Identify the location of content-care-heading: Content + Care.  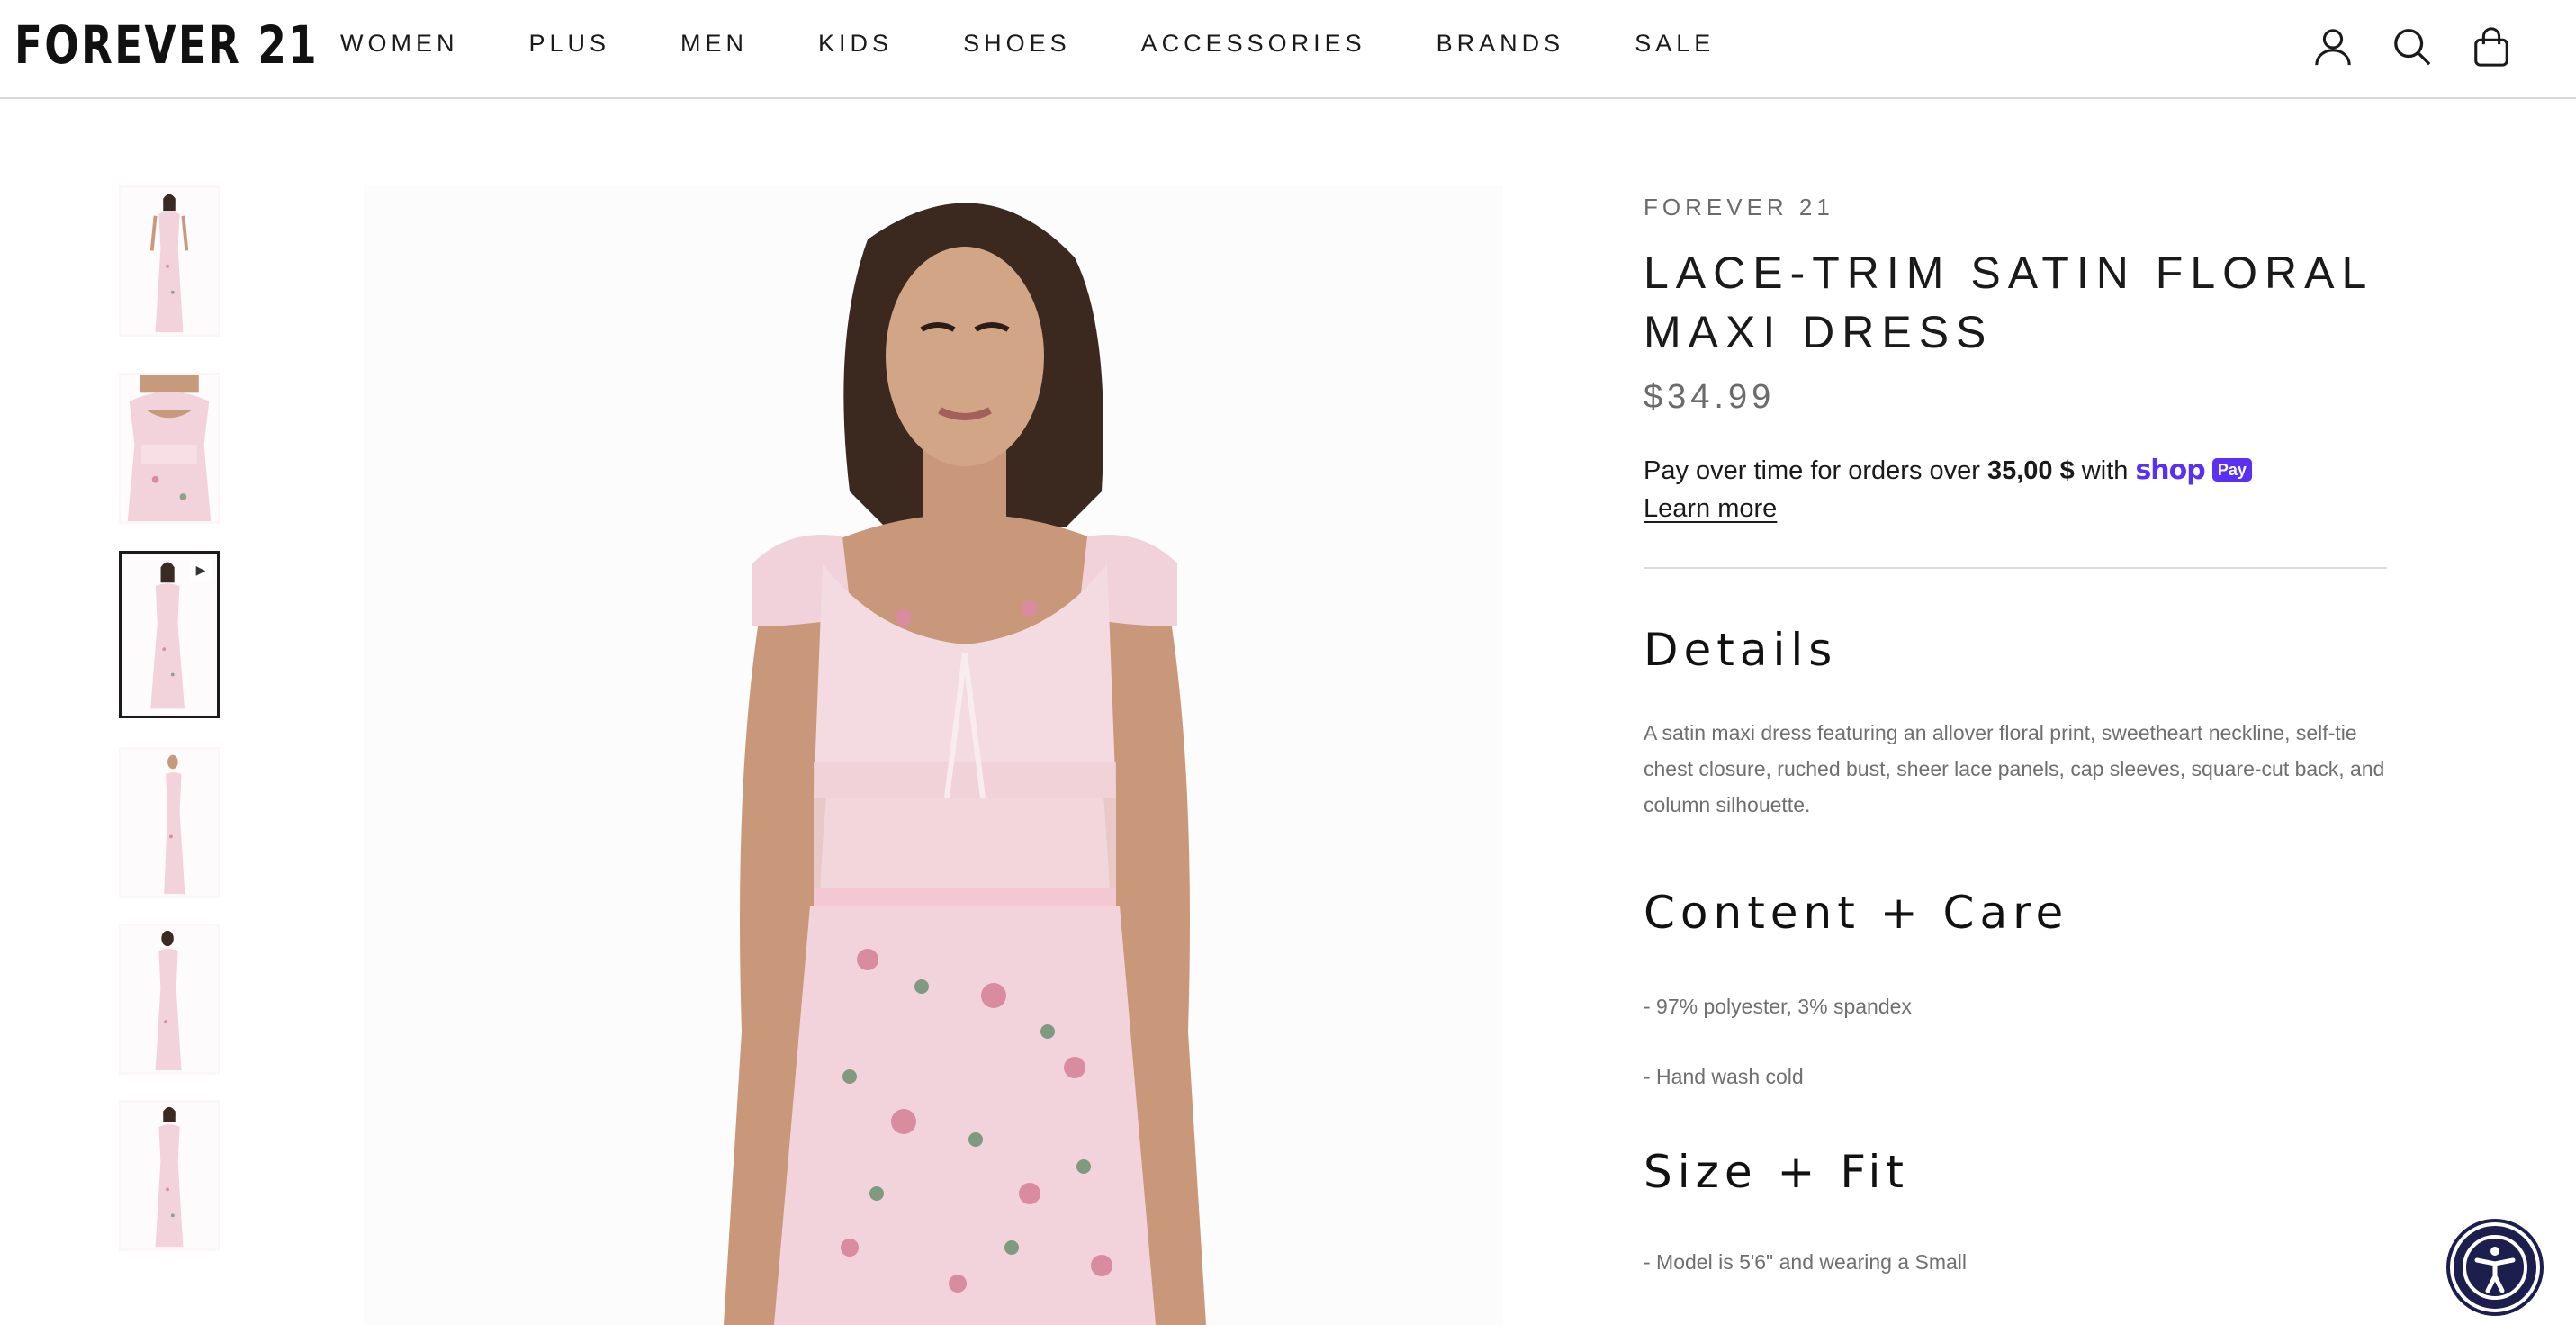
(1856, 913).